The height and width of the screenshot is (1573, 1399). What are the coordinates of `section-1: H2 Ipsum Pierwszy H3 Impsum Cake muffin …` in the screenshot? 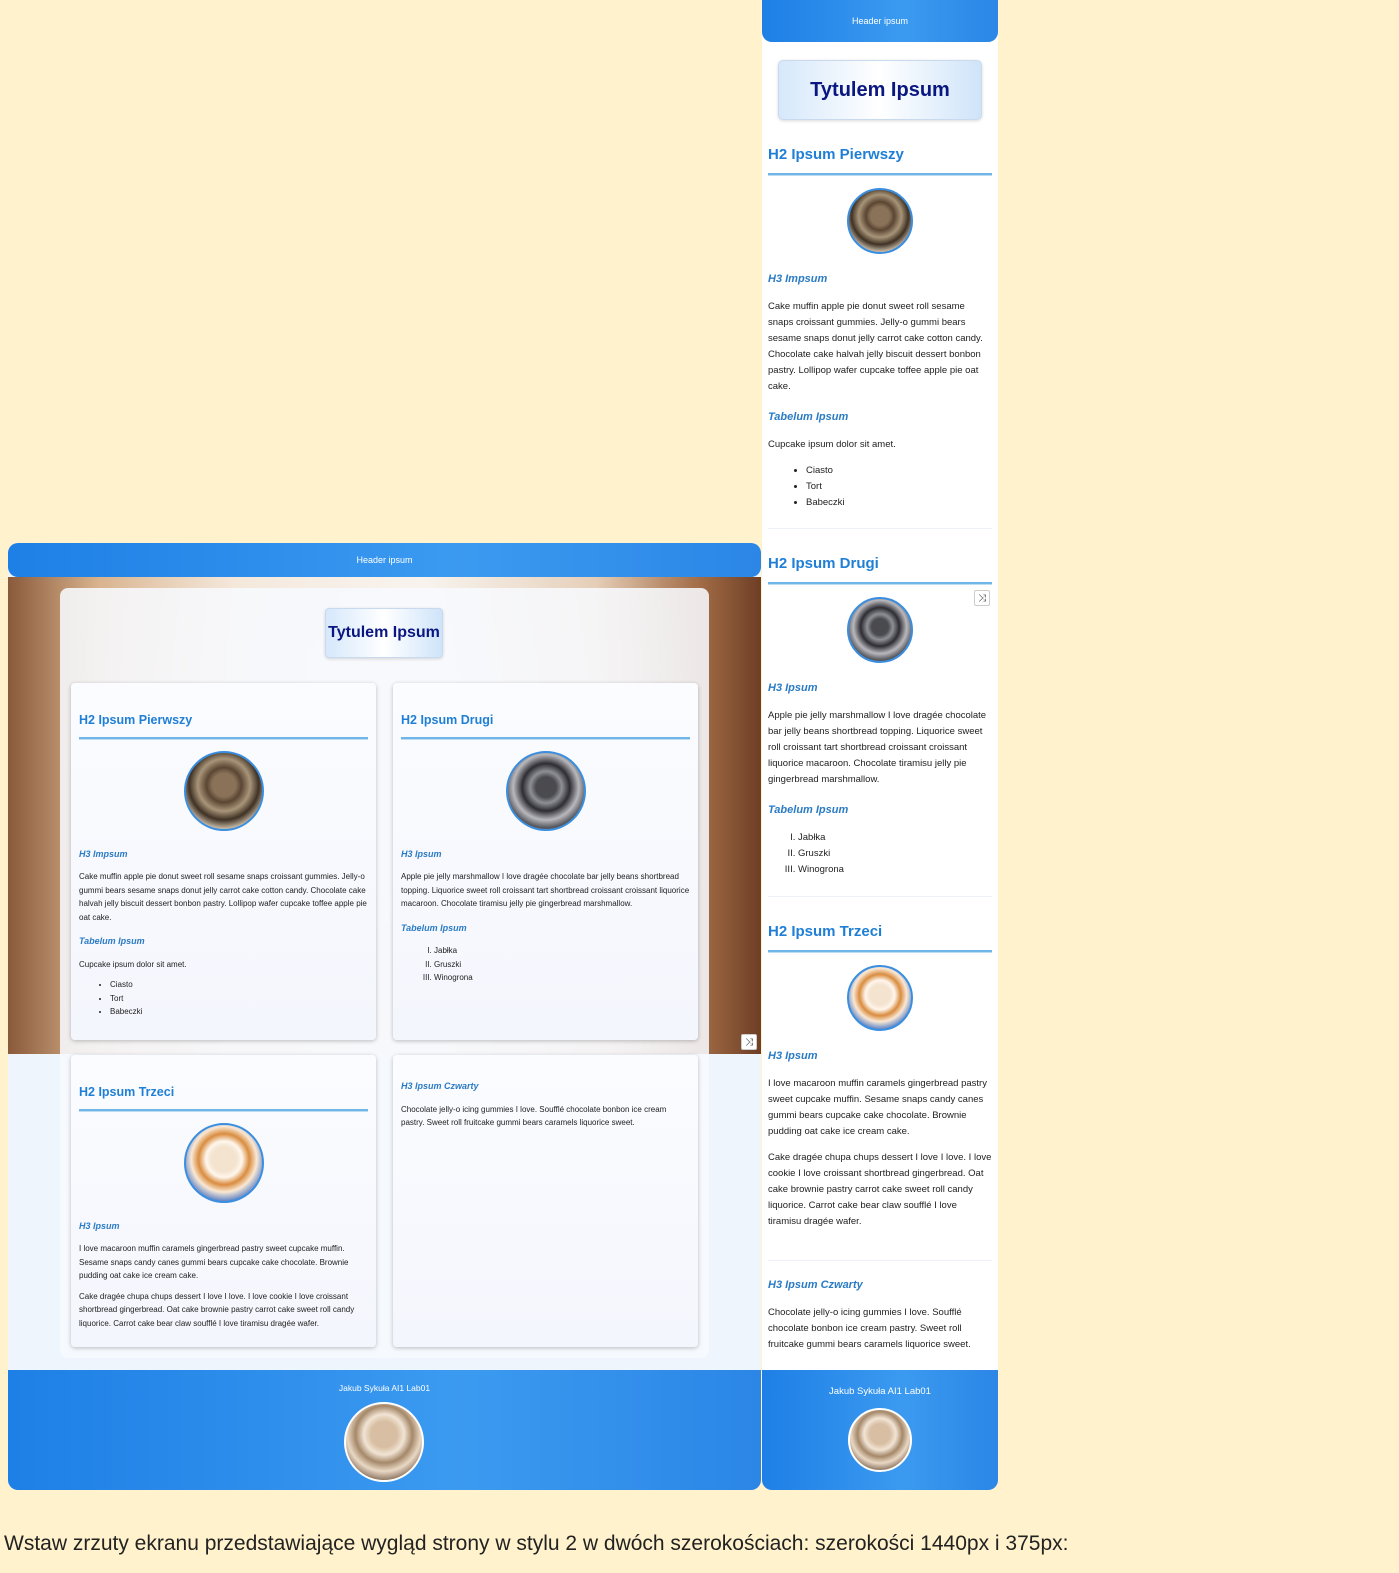 It's located at (880, 329).